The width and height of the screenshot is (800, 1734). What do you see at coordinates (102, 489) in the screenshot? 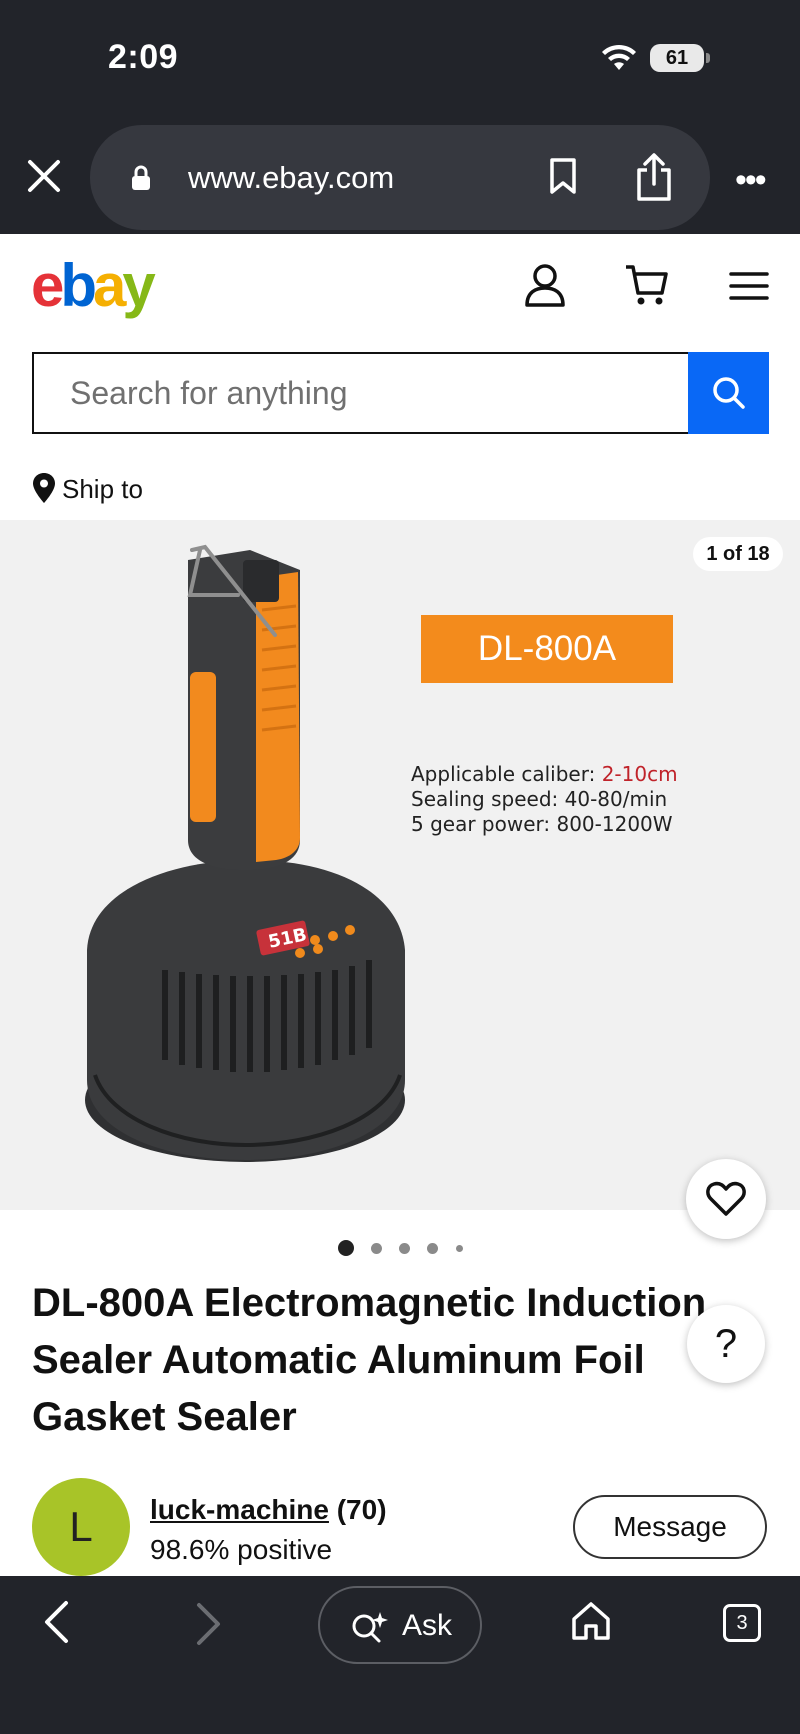
I see `ship-to-label: Ship to` at bounding box center [102, 489].